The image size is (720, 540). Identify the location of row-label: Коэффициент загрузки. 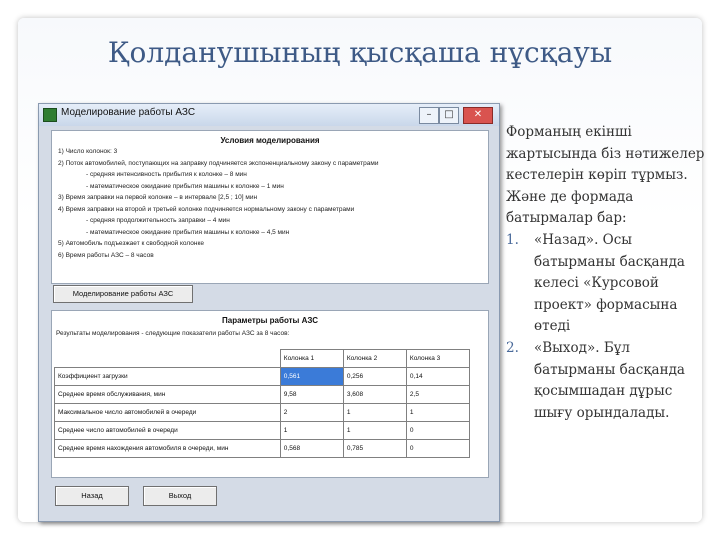
(167, 376).